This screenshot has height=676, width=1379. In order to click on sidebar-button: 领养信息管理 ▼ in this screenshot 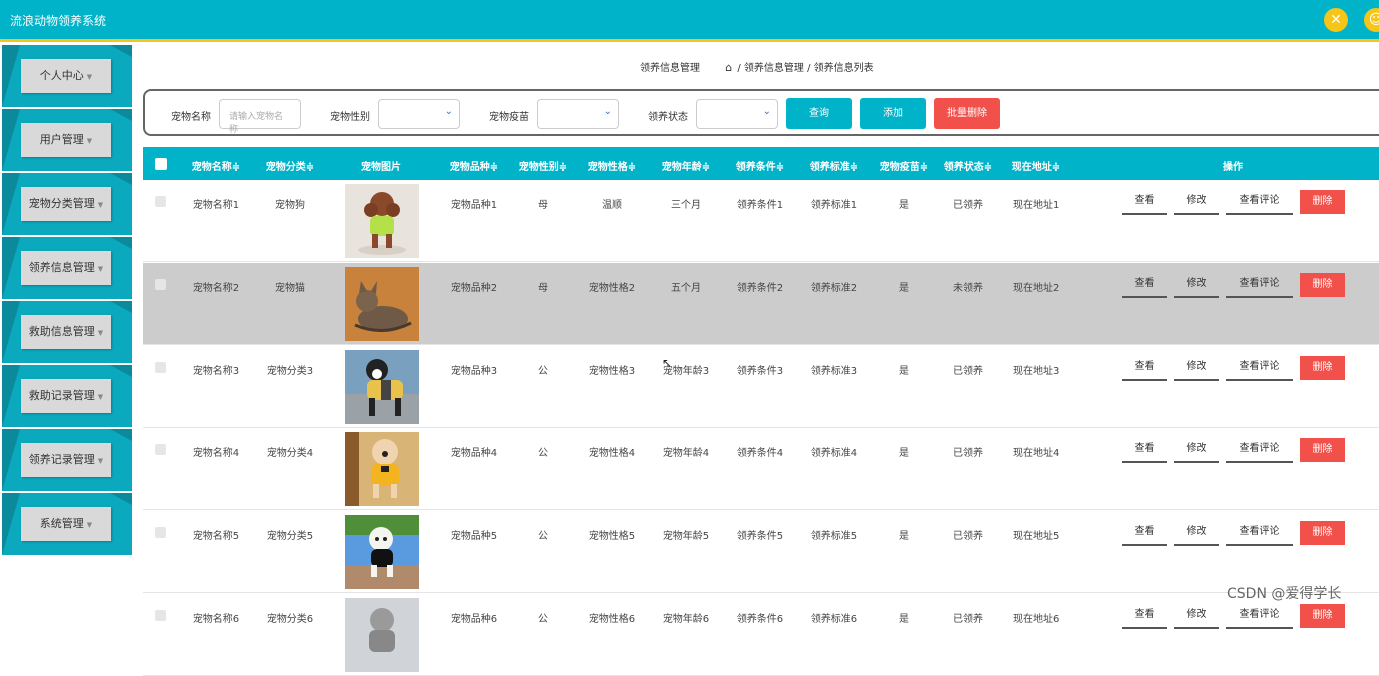, I will do `click(66, 268)`.